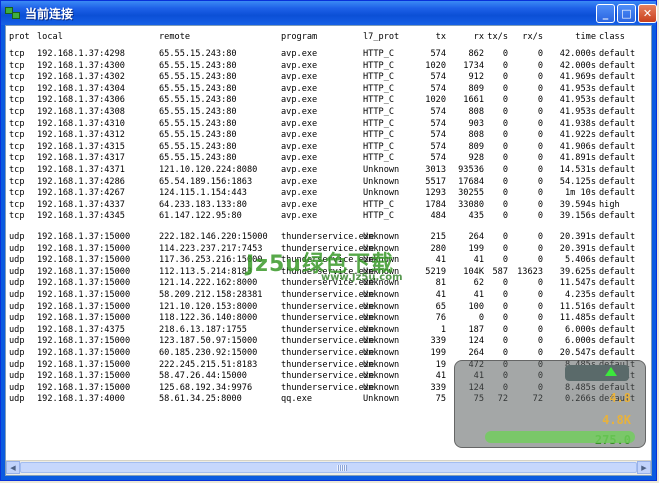 The width and height of the screenshot is (659, 483). Describe the element at coordinates (605, 13) in the screenshot. I see `minimize-button: _` at that location.